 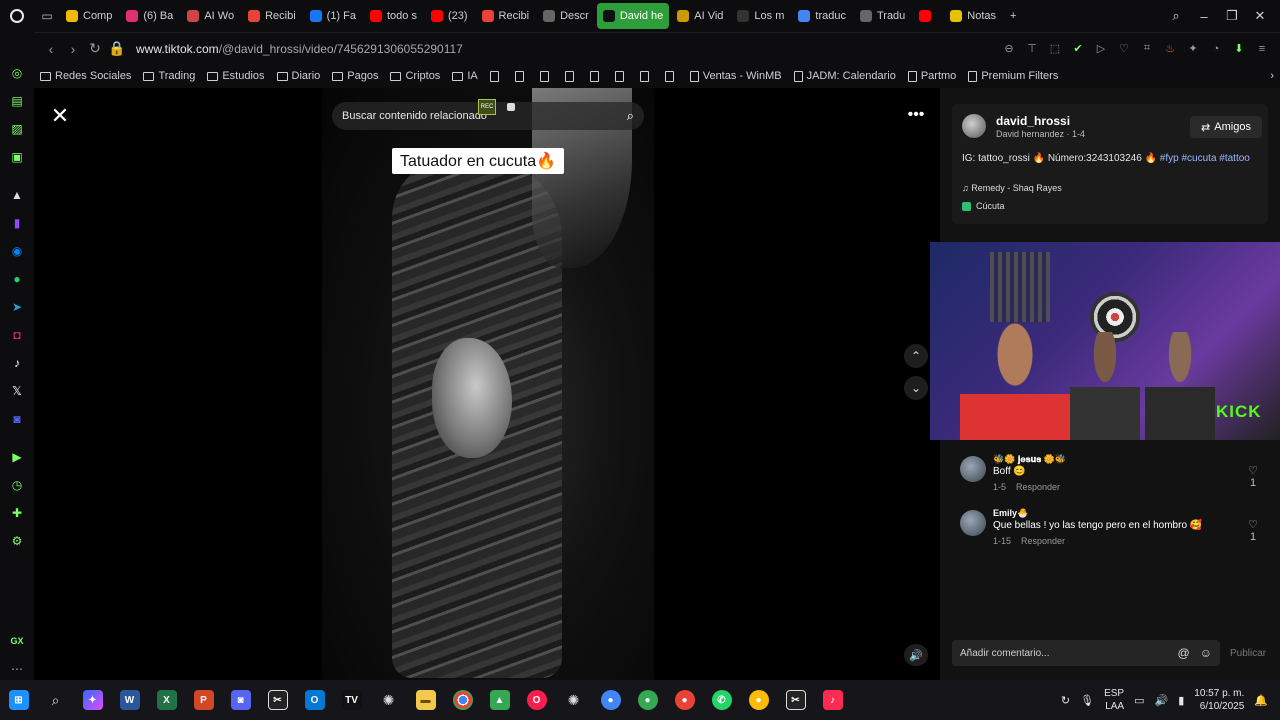 I want to click on tab-15: Notas, so click(x=973, y=16).